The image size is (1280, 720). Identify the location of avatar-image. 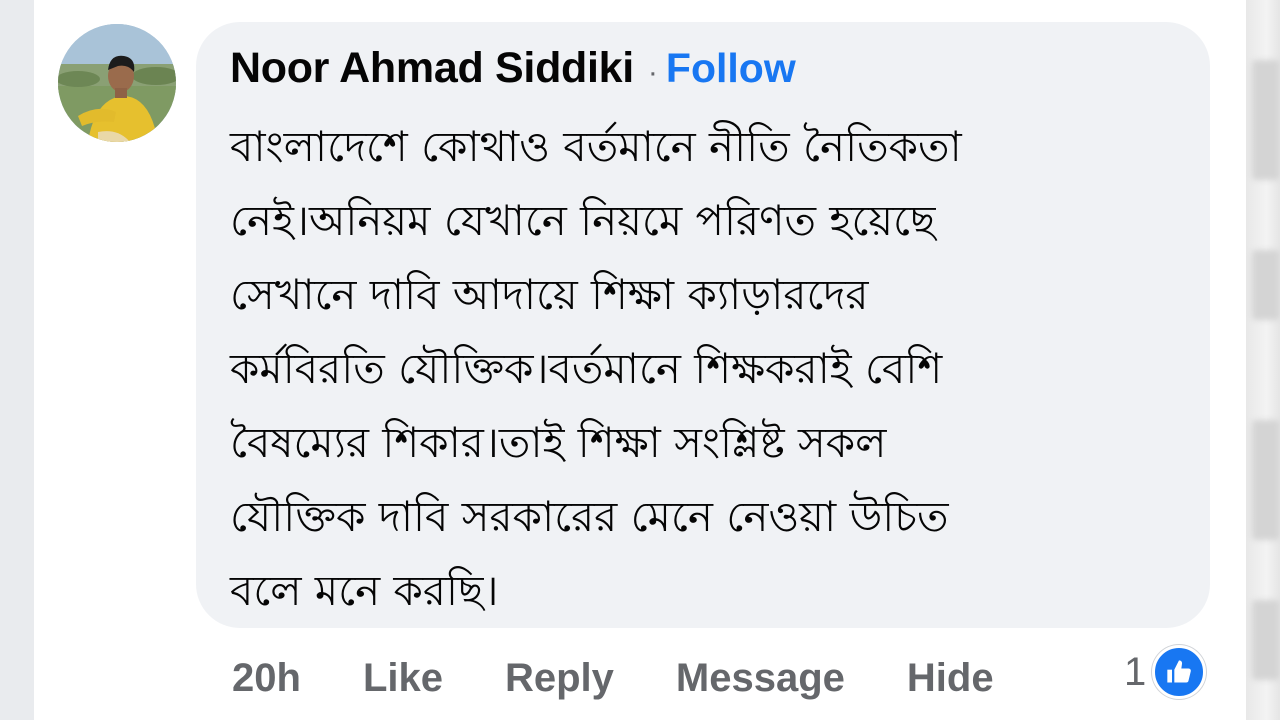
(117, 83).